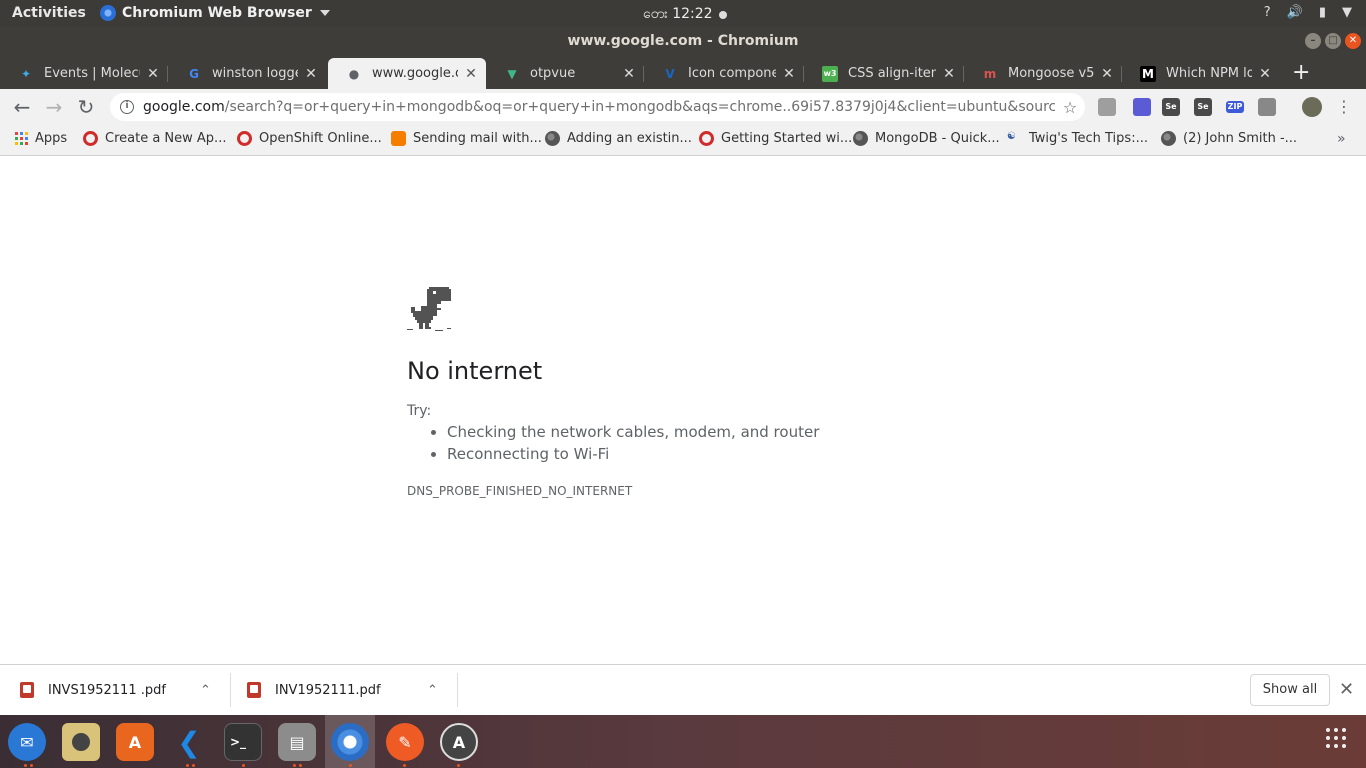 Image resolution: width=1366 pixels, height=768 pixels. What do you see at coordinates (405, 742) in the screenshot?
I see `postman-icon: ✎` at bounding box center [405, 742].